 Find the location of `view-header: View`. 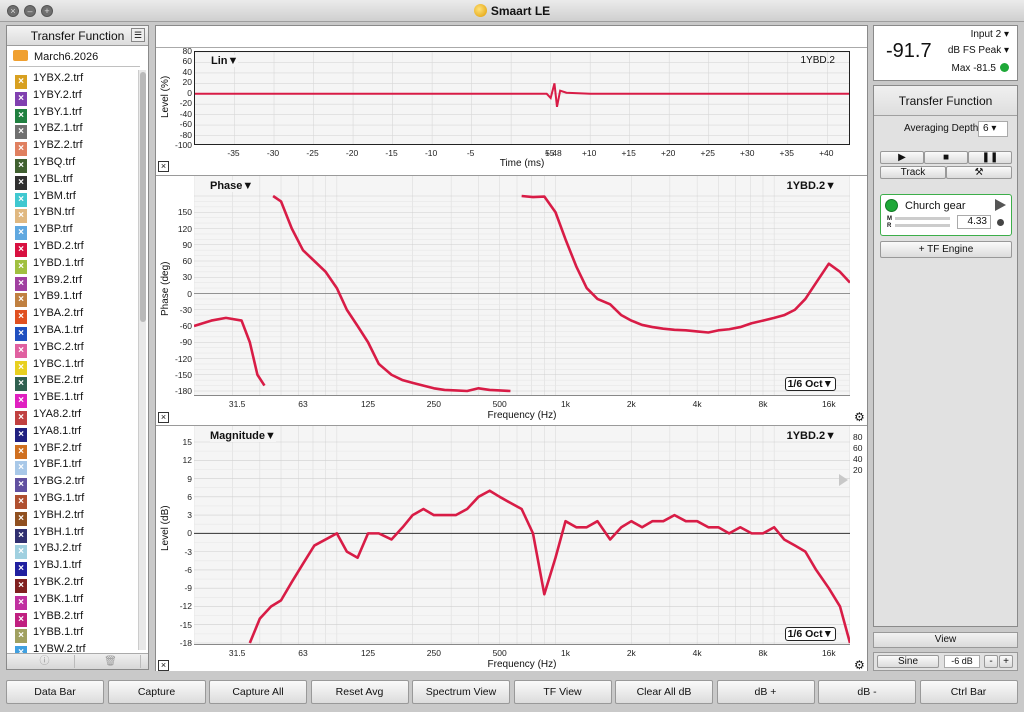

view-header: View is located at coordinates (945, 640).